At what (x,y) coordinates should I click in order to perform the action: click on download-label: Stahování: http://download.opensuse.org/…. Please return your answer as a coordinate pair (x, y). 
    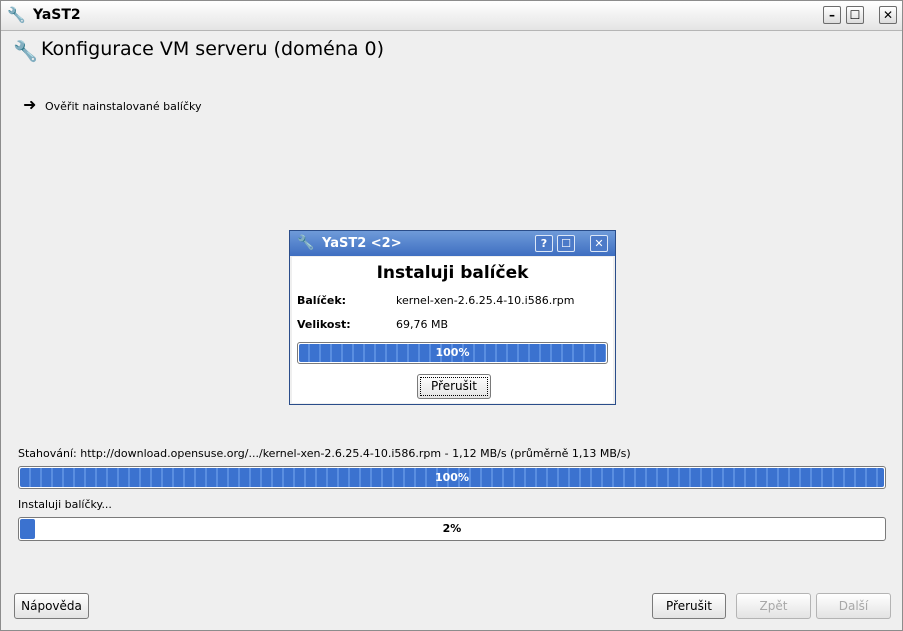
    Looking at the image, I should click on (324, 453).